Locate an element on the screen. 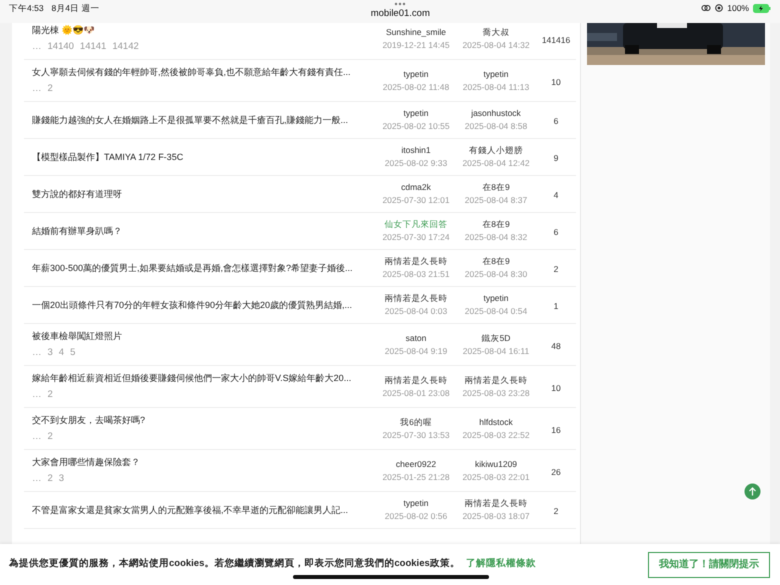 Image resolution: width=780 pixels, height=585 pixels. last-reply-date: 2025-08-04 8:30 is located at coordinates (496, 274).